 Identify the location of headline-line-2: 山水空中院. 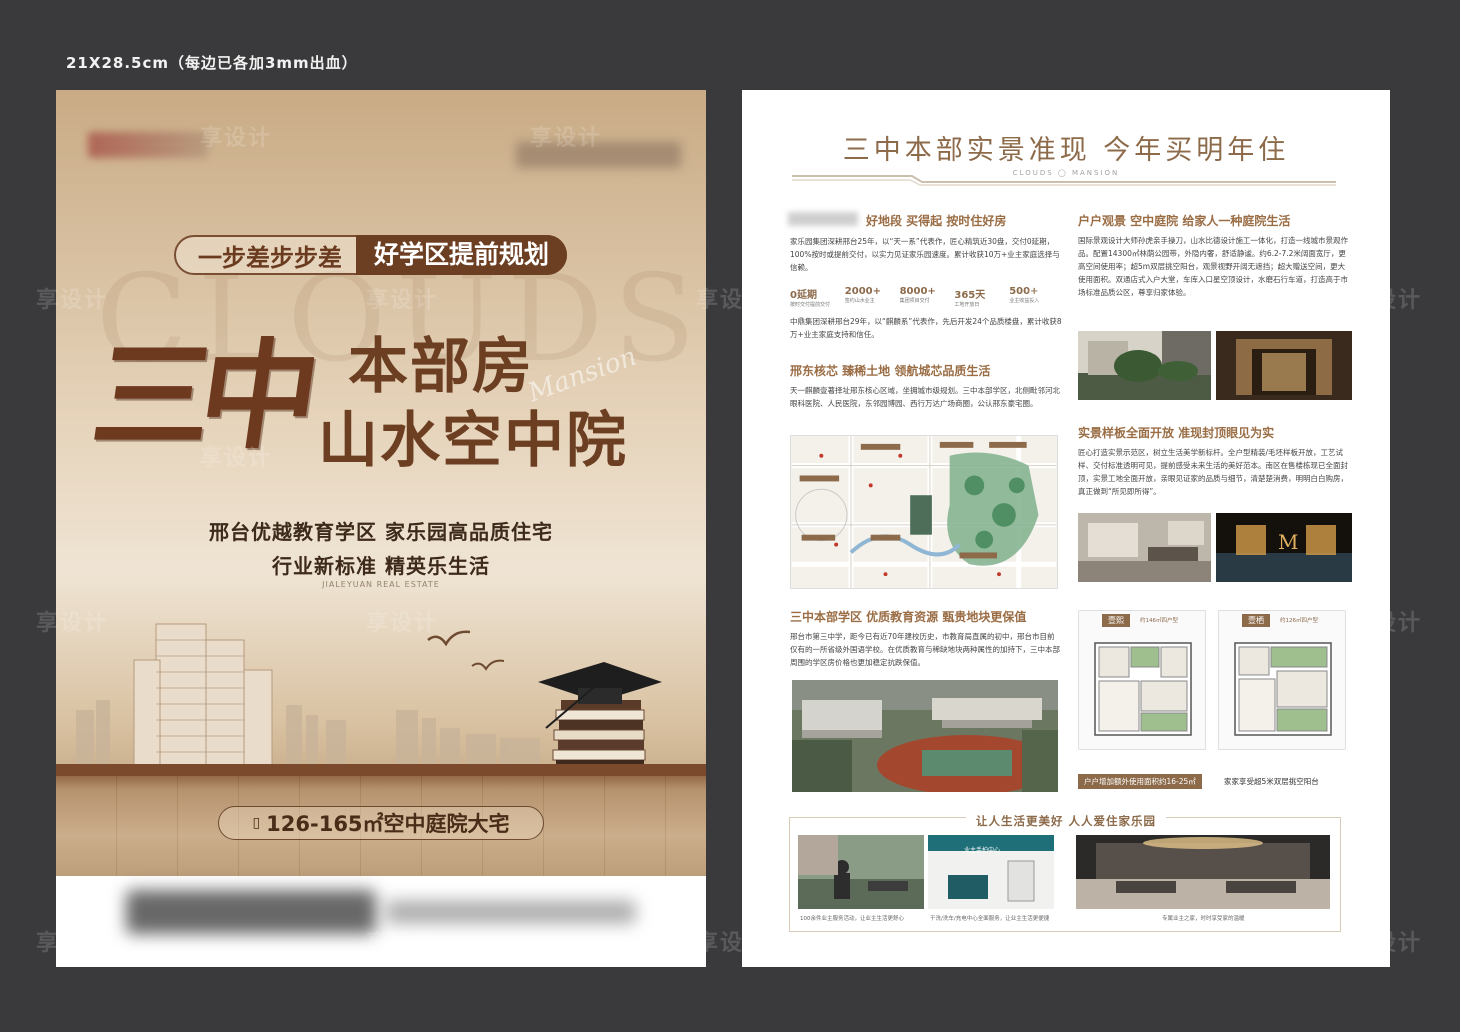
(473, 441).